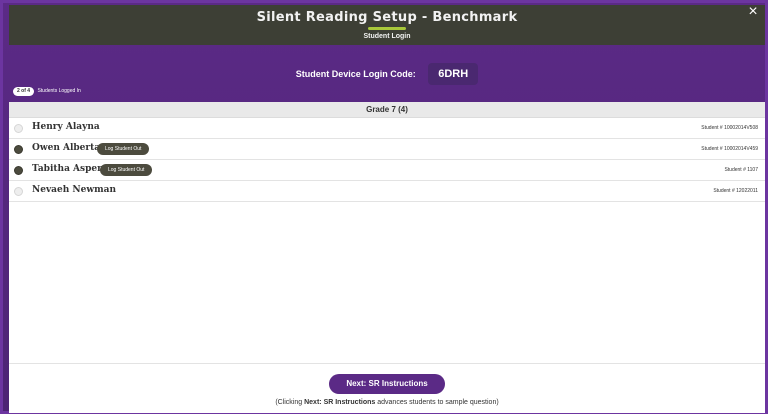  What do you see at coordinates (387, 36) in the screenshot?
I see `page-subtitle: Student Login` at bounding box center [387, 36].